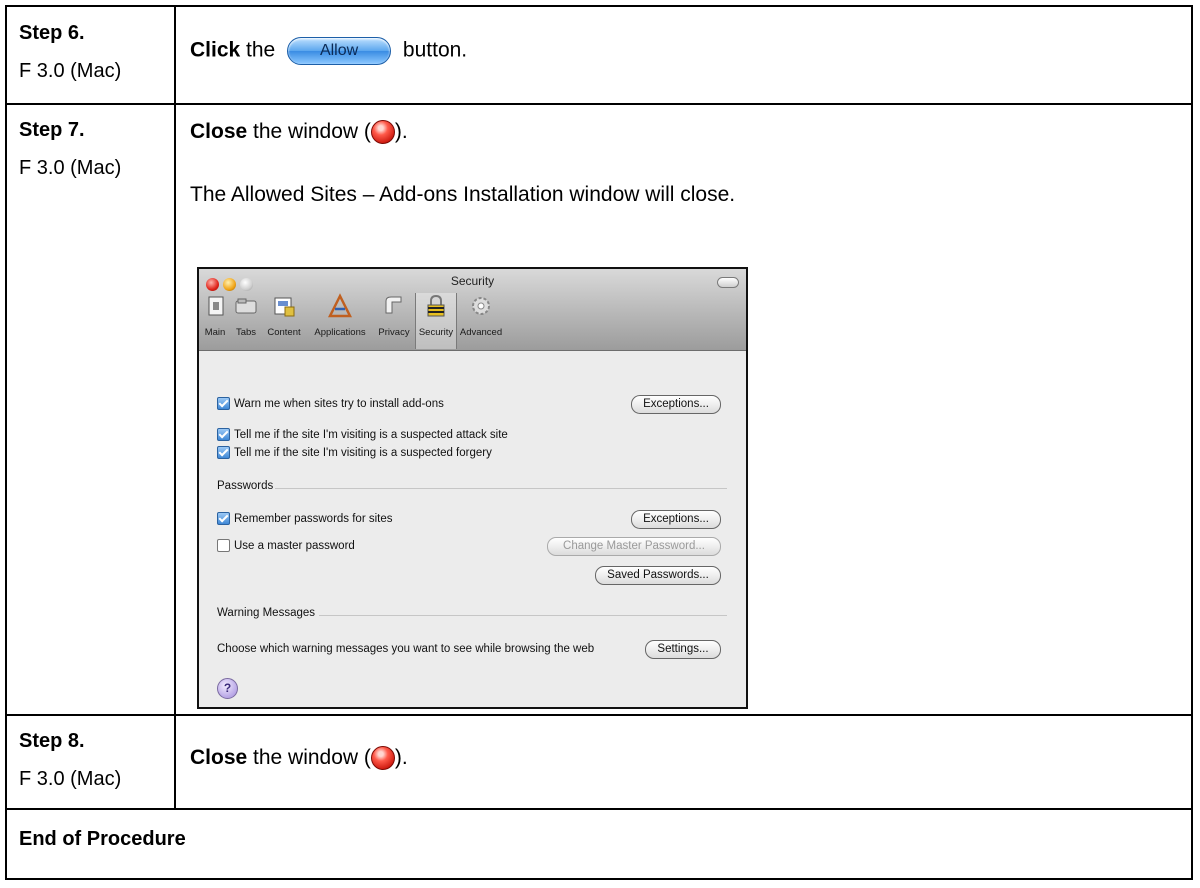  What do you see at coordinates (394, 321) in the screenshot?
I see `tab-privacy: Privacy` at bounding box center [394, 321].